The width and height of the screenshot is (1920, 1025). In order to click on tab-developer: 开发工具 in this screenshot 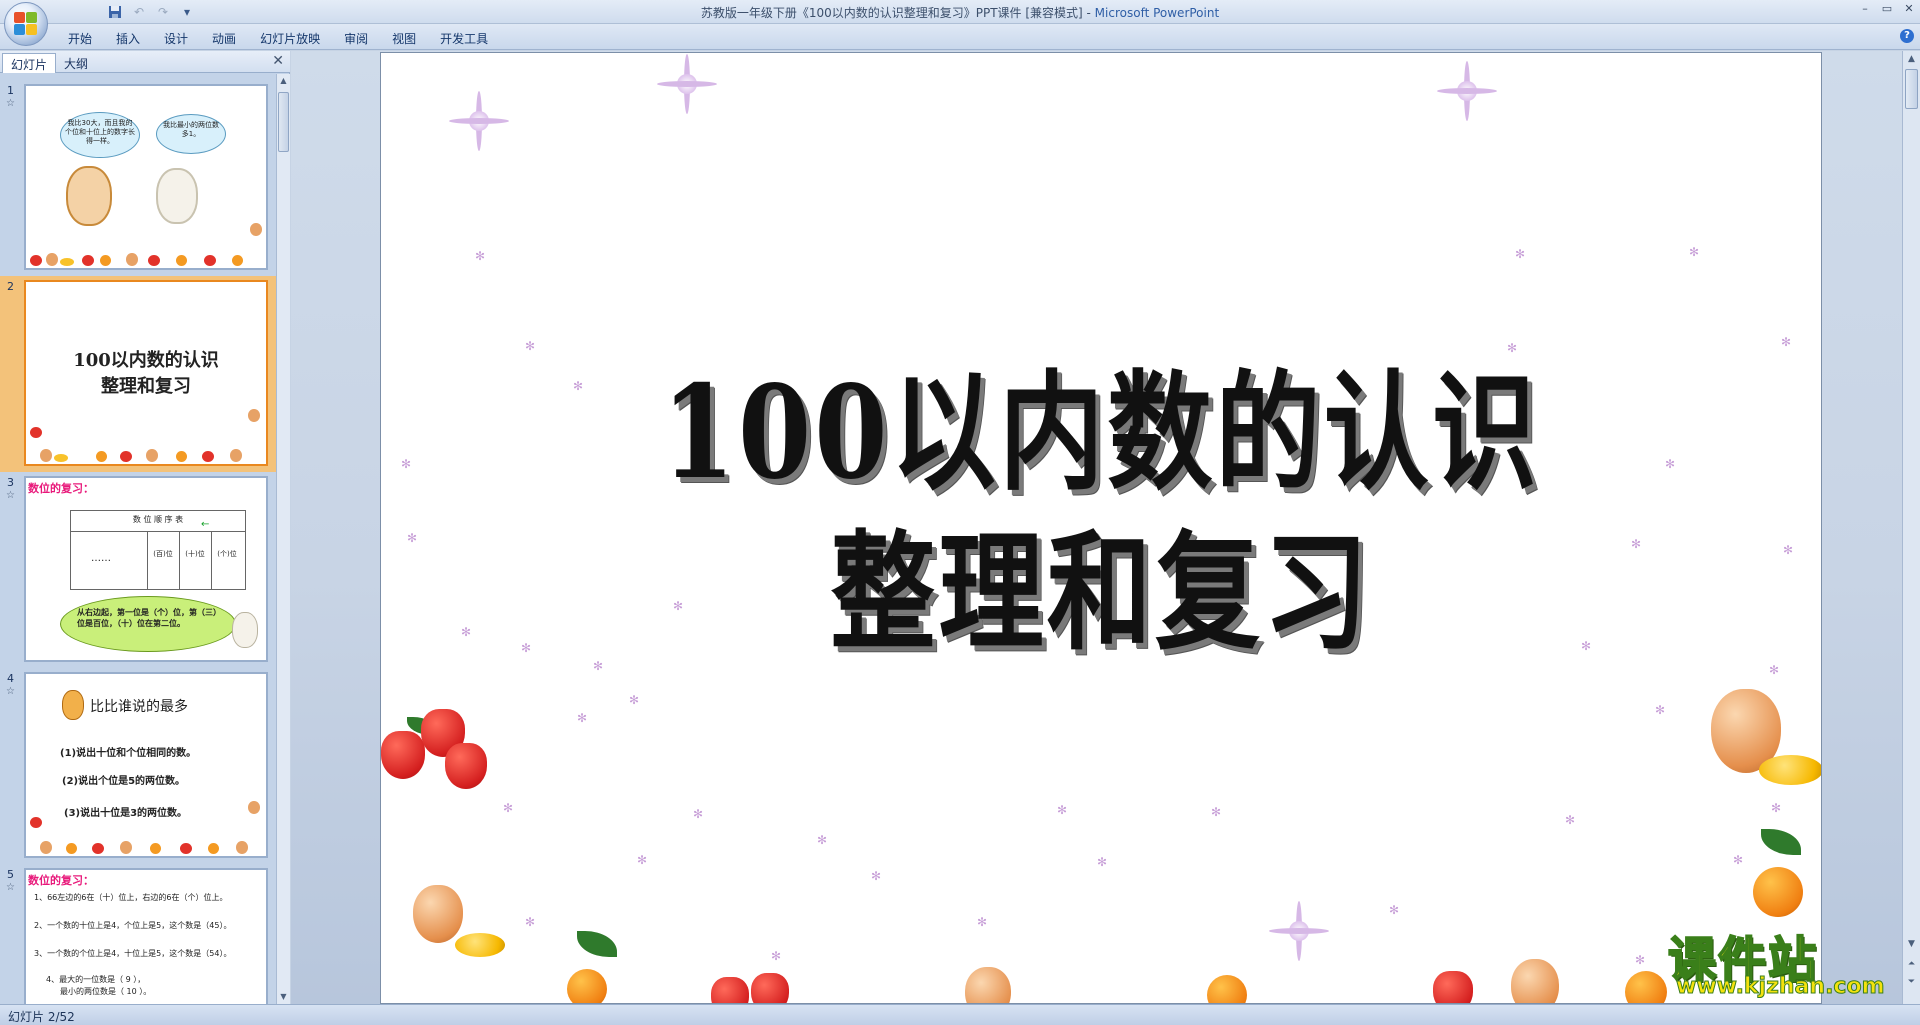, I will do `click(464, 38)`.